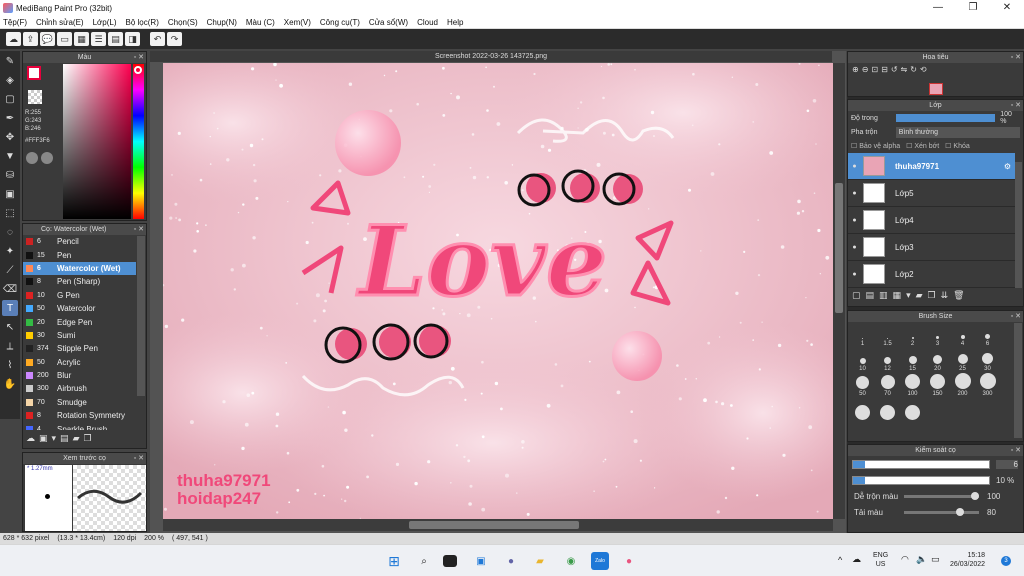 This screenshot has height=576, width=1024. Describe the element at coordinates (880, 560) in the screenshot. I see `language-indicator: ENG US` at that location.